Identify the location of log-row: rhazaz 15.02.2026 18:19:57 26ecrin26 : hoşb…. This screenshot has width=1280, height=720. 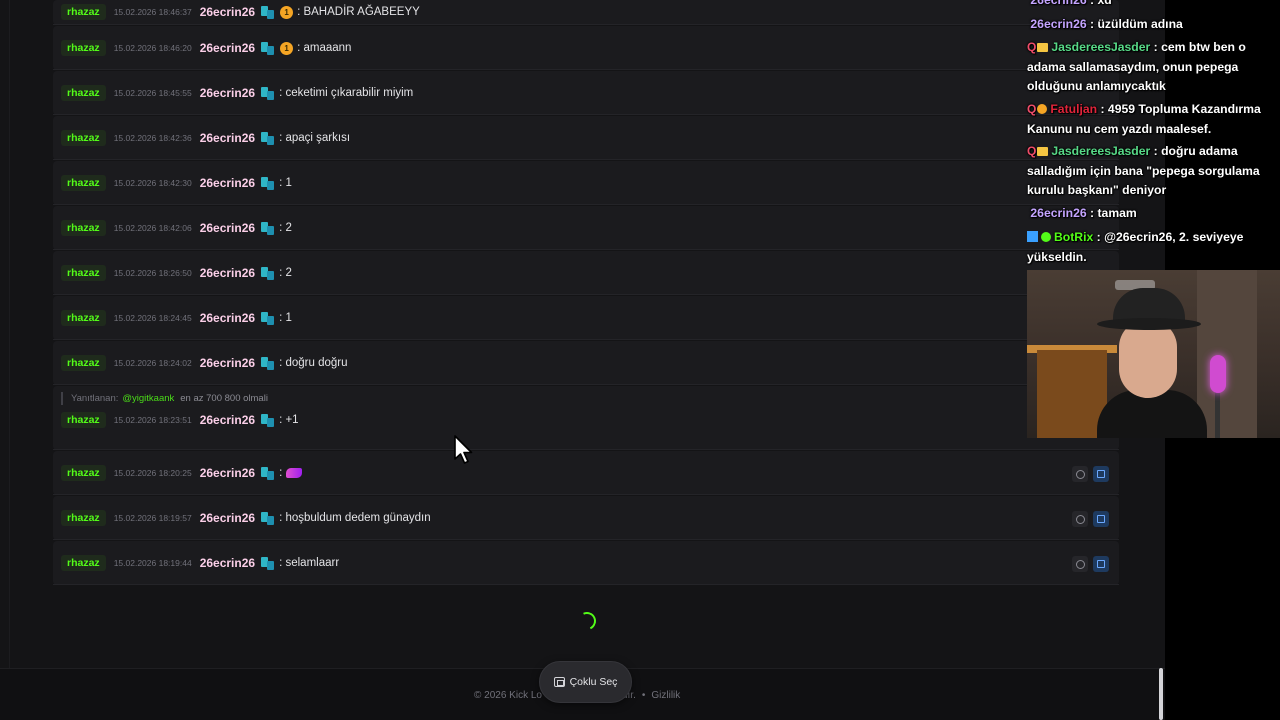
(586, 518).